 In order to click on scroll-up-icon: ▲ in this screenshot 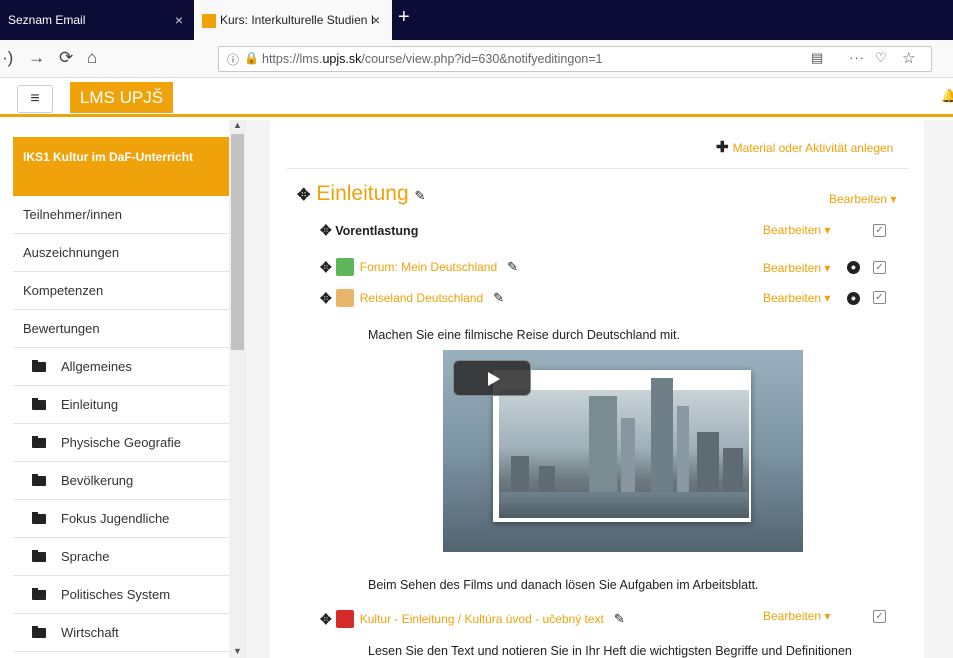, I will do `click(237, 125)`.